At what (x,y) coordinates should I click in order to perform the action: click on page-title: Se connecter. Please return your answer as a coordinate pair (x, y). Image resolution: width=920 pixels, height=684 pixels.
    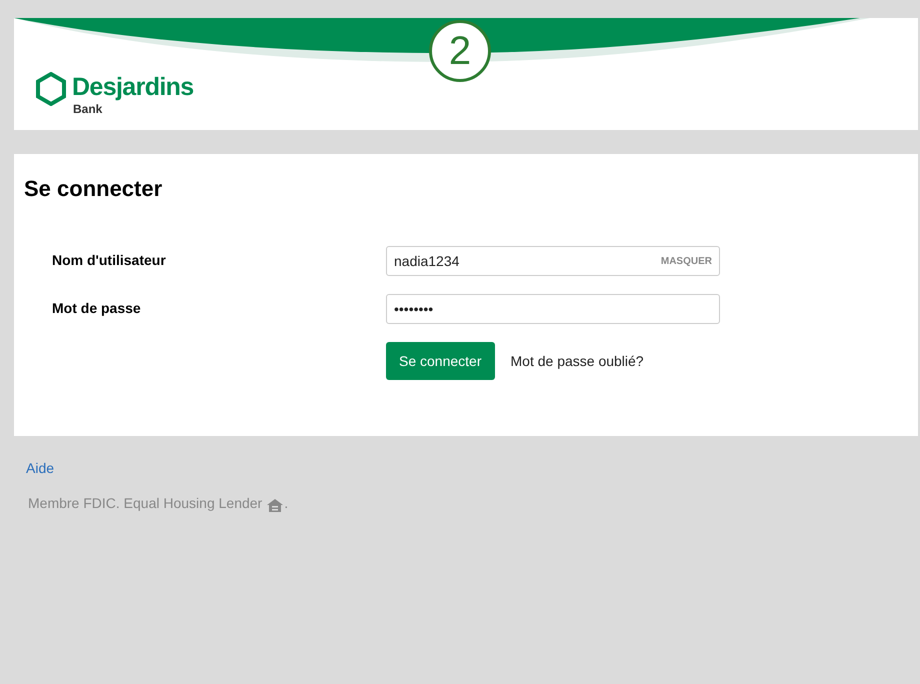
    Looking at the image, I should click on (93, 189).